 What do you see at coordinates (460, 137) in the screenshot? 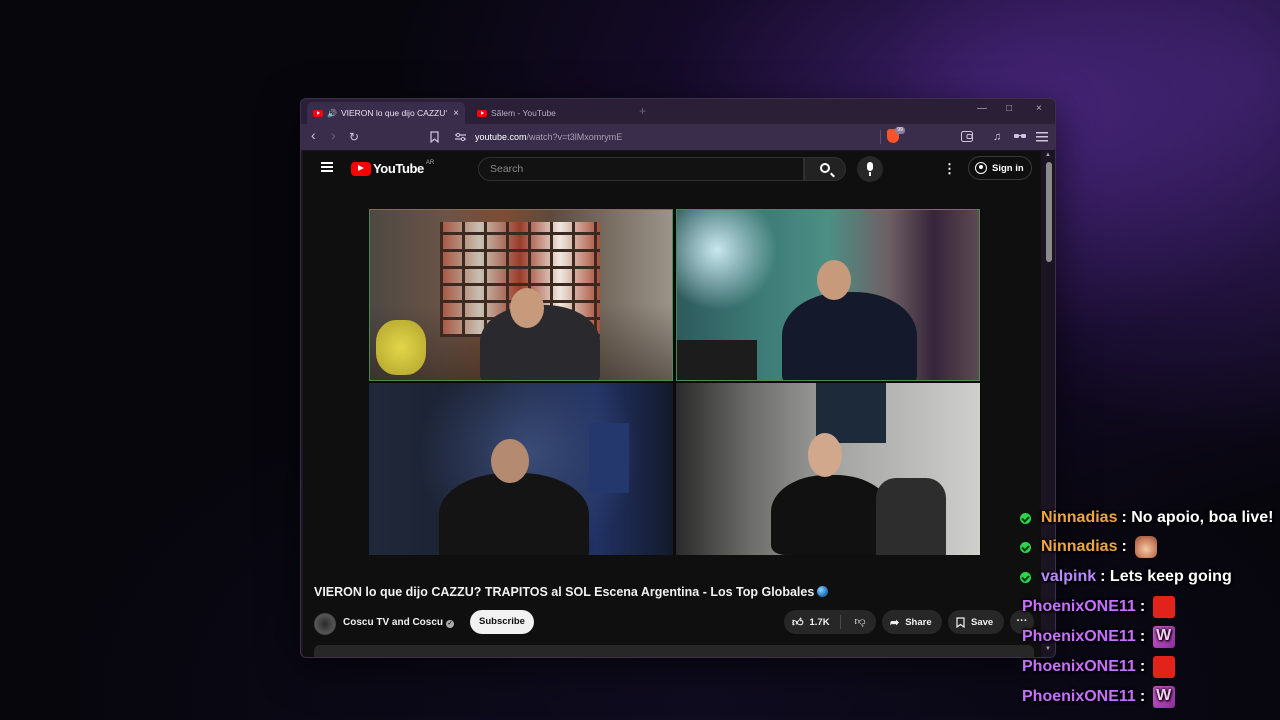
I see `tune-icon` at bounding box center [460, 137].